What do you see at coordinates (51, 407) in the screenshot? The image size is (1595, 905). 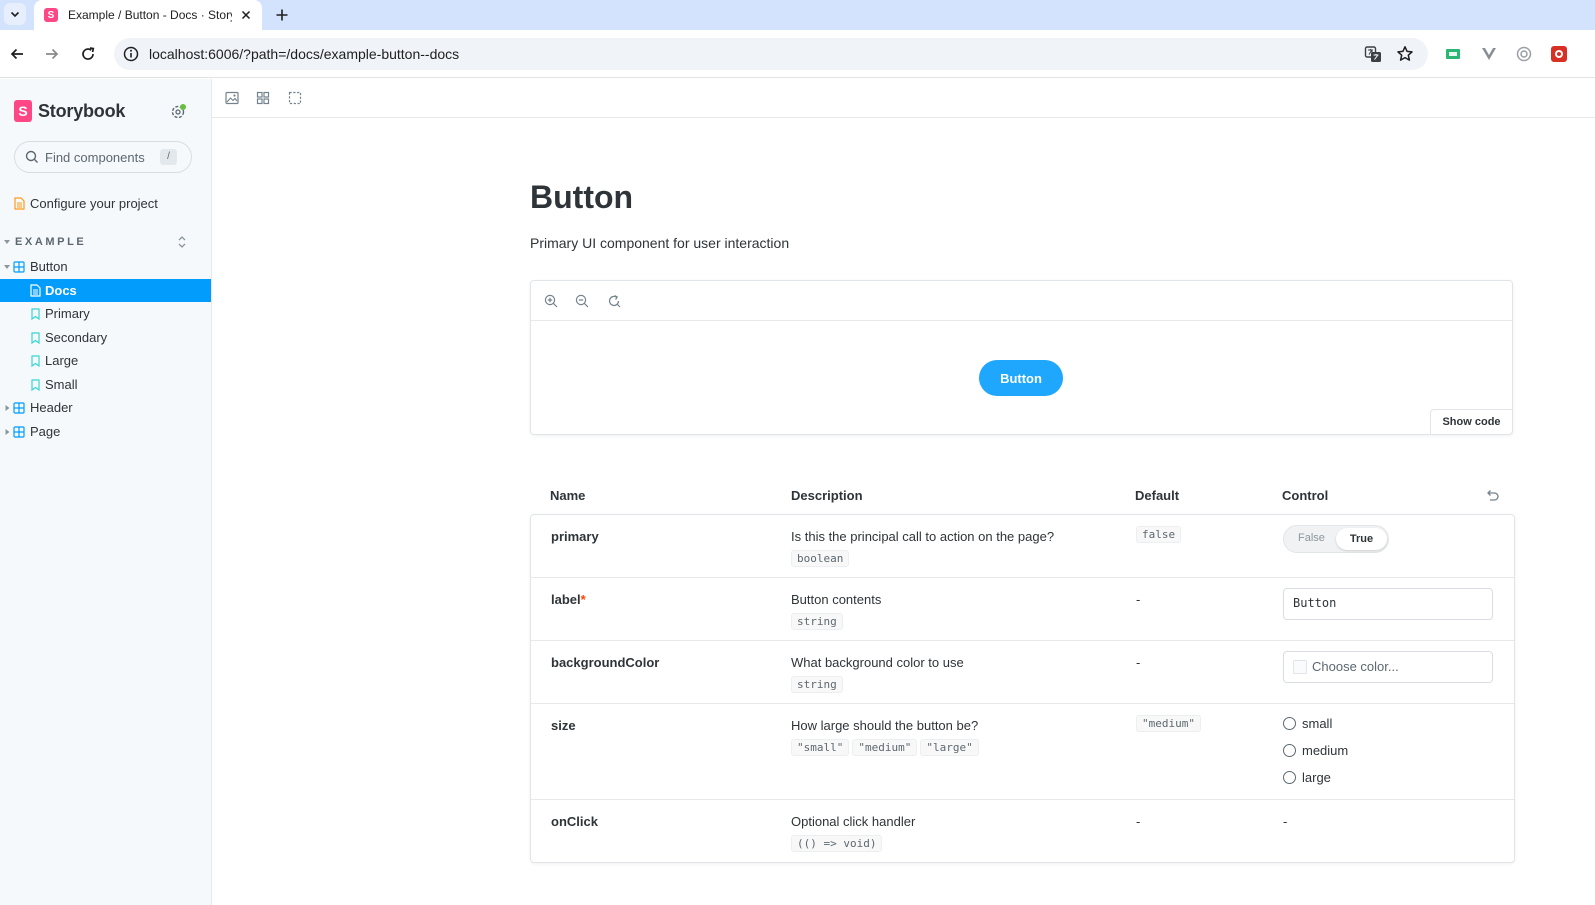 I see `sidebar-item-label: Header` at bounding box center [51, 407].